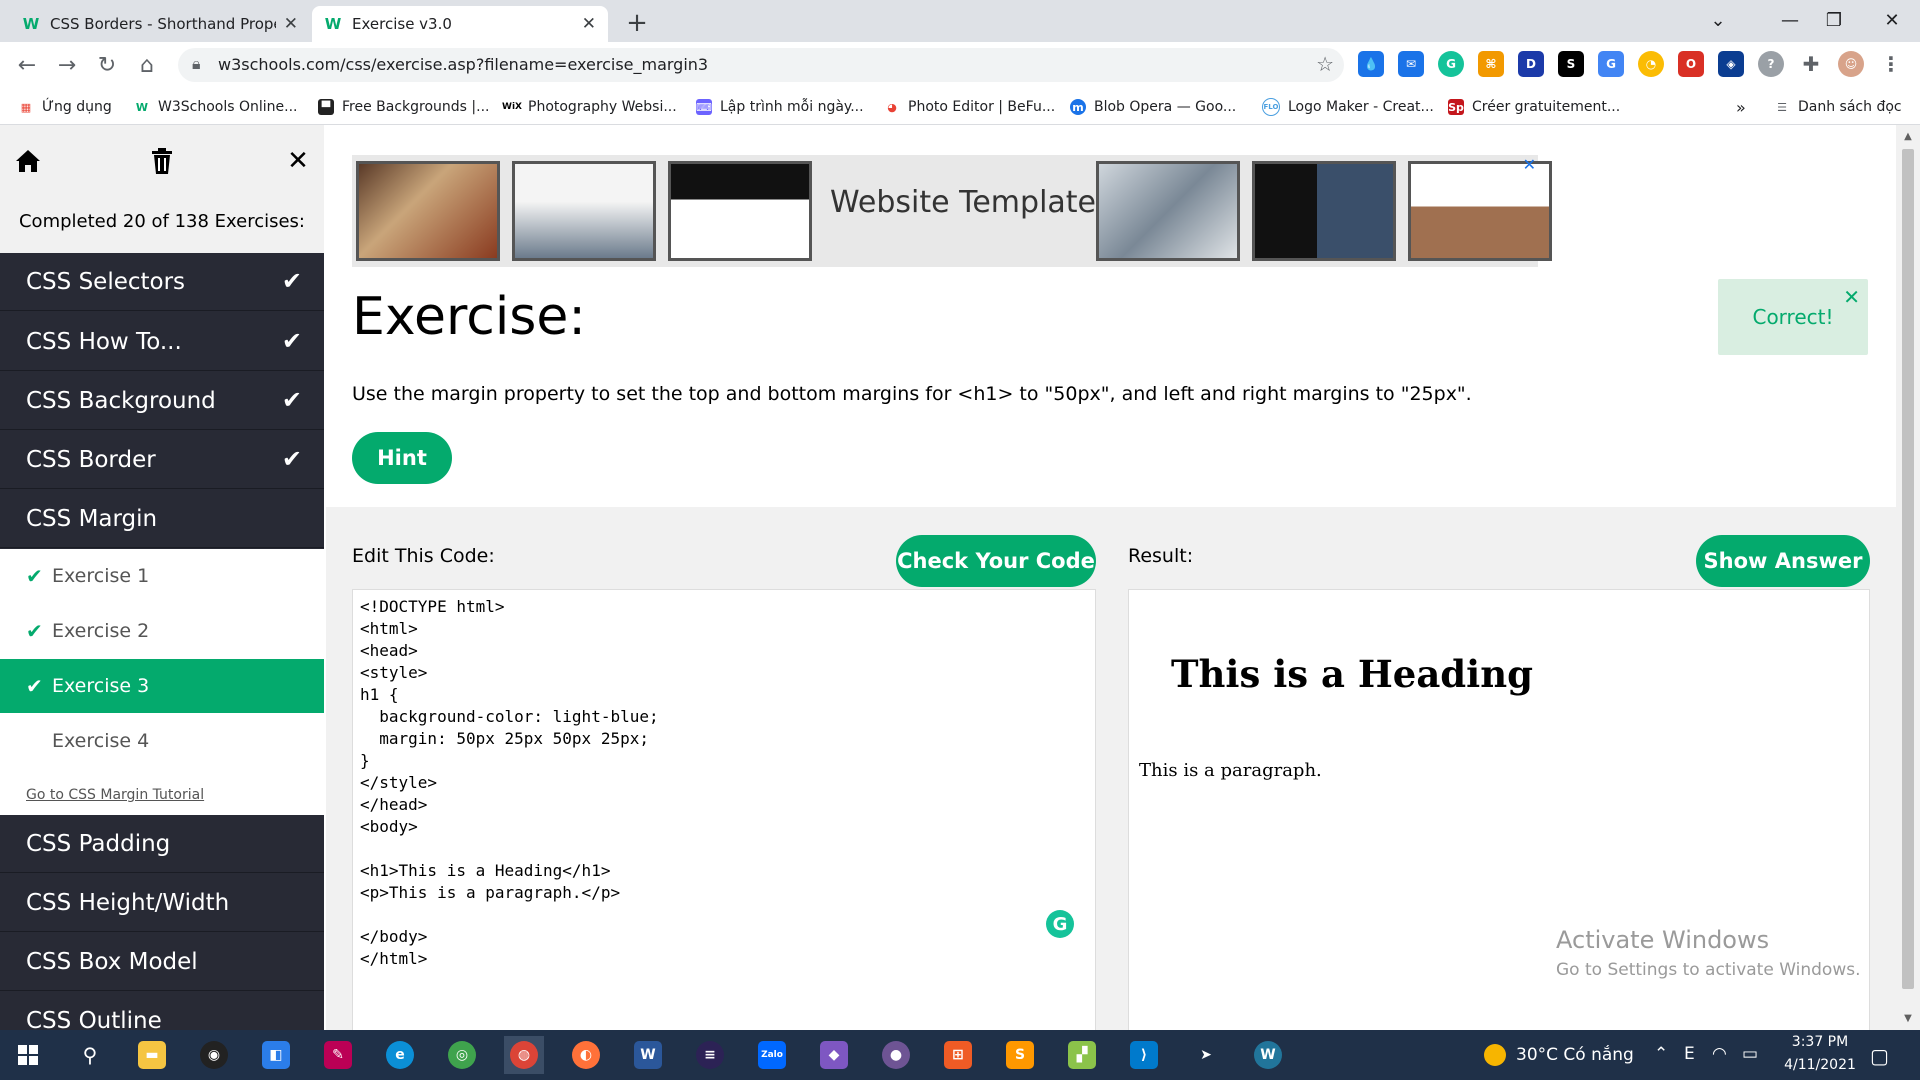 The image size is (1920, 1080). I want to click on new-tab-icon: +, so click(637, 23).